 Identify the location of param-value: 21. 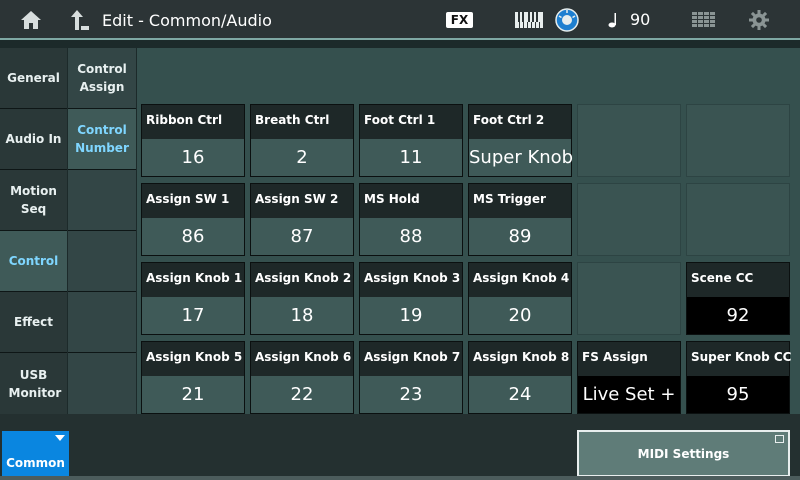
(193, 394).